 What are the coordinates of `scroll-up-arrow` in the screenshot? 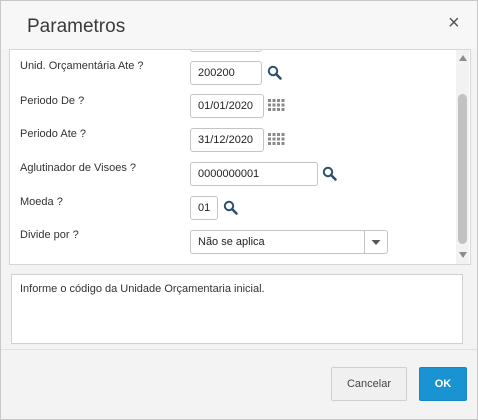 It's located at (463, 58).